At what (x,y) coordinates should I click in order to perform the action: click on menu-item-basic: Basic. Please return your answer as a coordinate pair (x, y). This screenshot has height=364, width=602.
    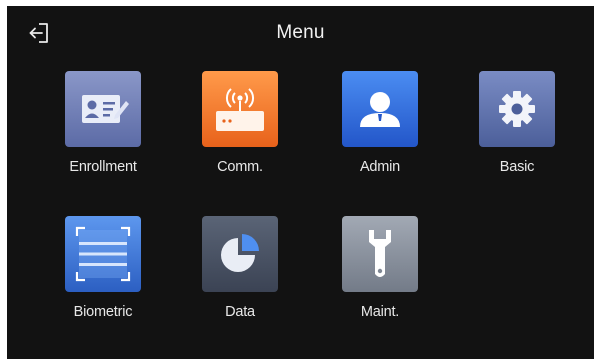
    Looking at the image, I should click on (516, 133).